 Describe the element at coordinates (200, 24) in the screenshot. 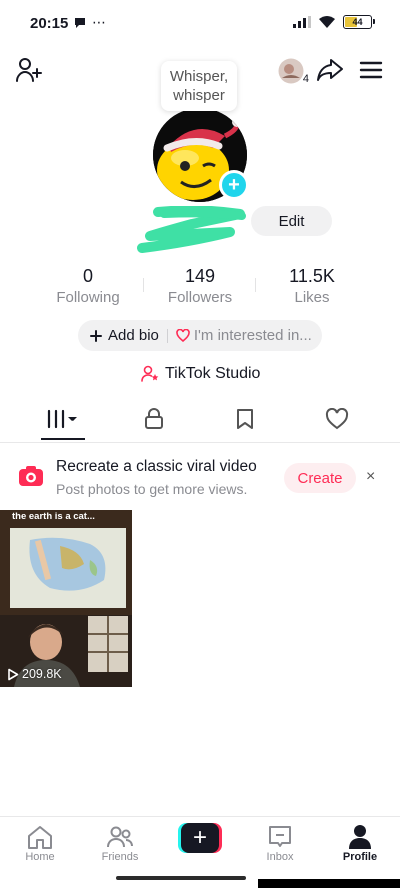

I see `status-bar: 20:15 ⋯ 44` at that location.